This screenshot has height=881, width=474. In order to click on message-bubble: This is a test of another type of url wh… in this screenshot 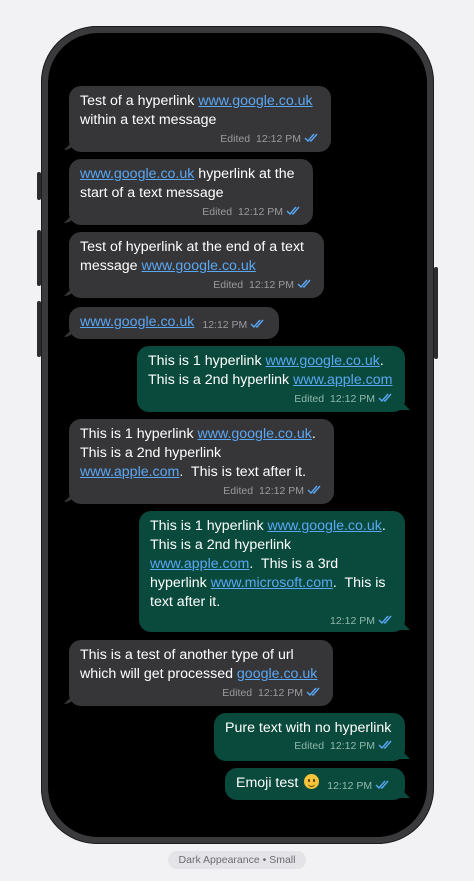, I will do `click(201, 673)`.